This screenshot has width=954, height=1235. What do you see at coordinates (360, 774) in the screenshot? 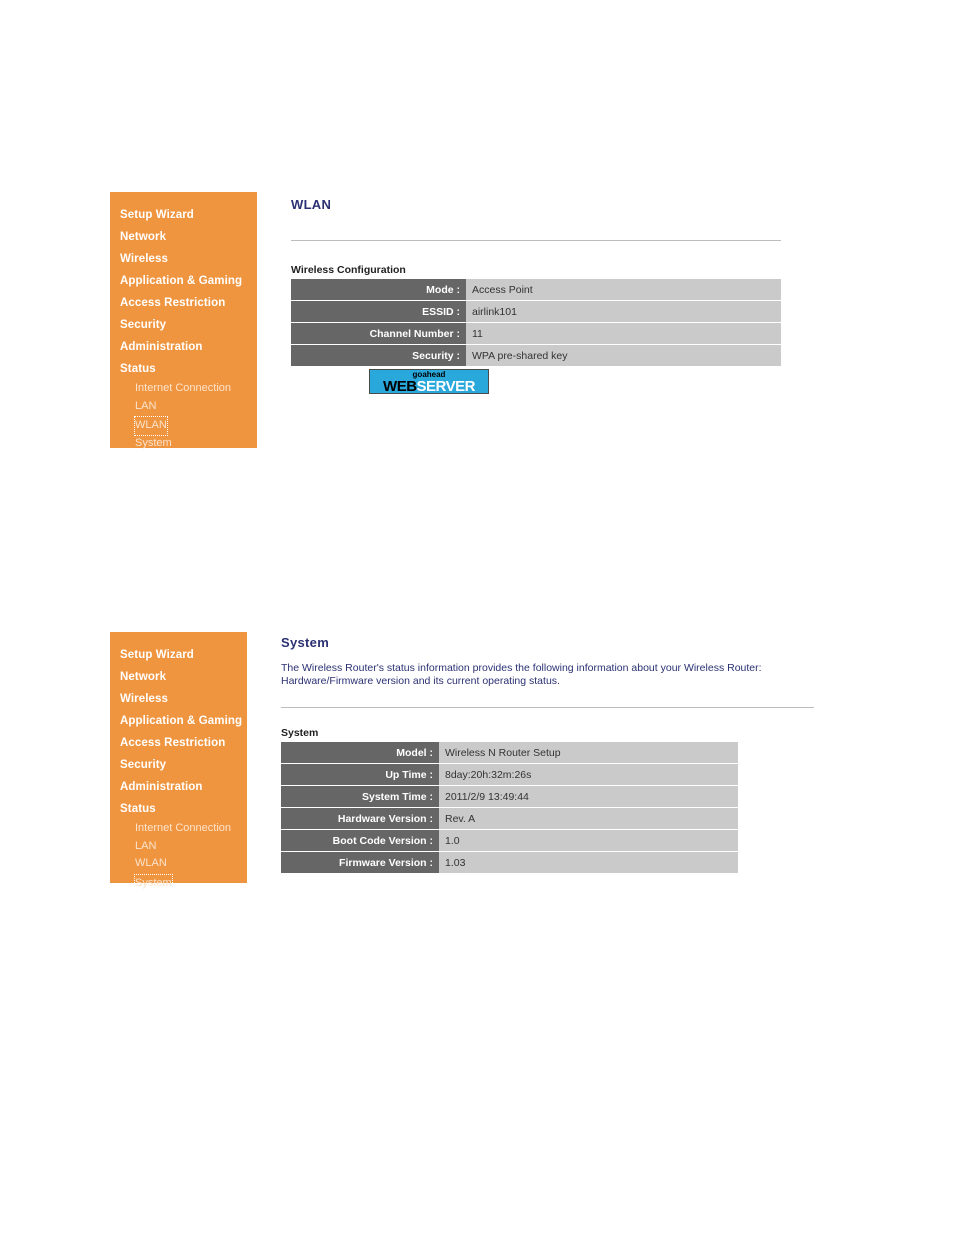
I see `row-key: Up Time :` at bounding box center [360, 774].